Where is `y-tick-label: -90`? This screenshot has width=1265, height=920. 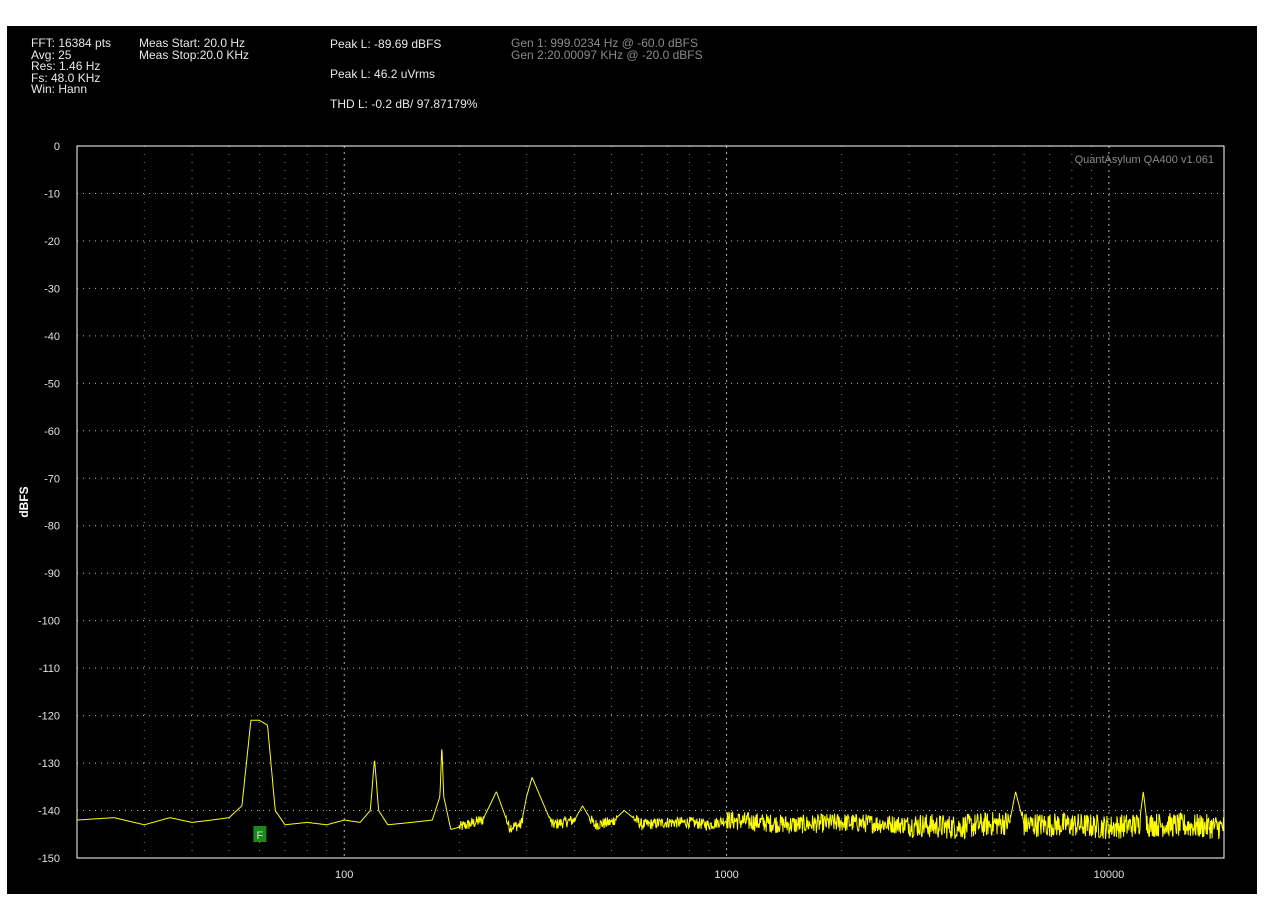
y-tick-label: -90 is located at coordinates (52, 574).